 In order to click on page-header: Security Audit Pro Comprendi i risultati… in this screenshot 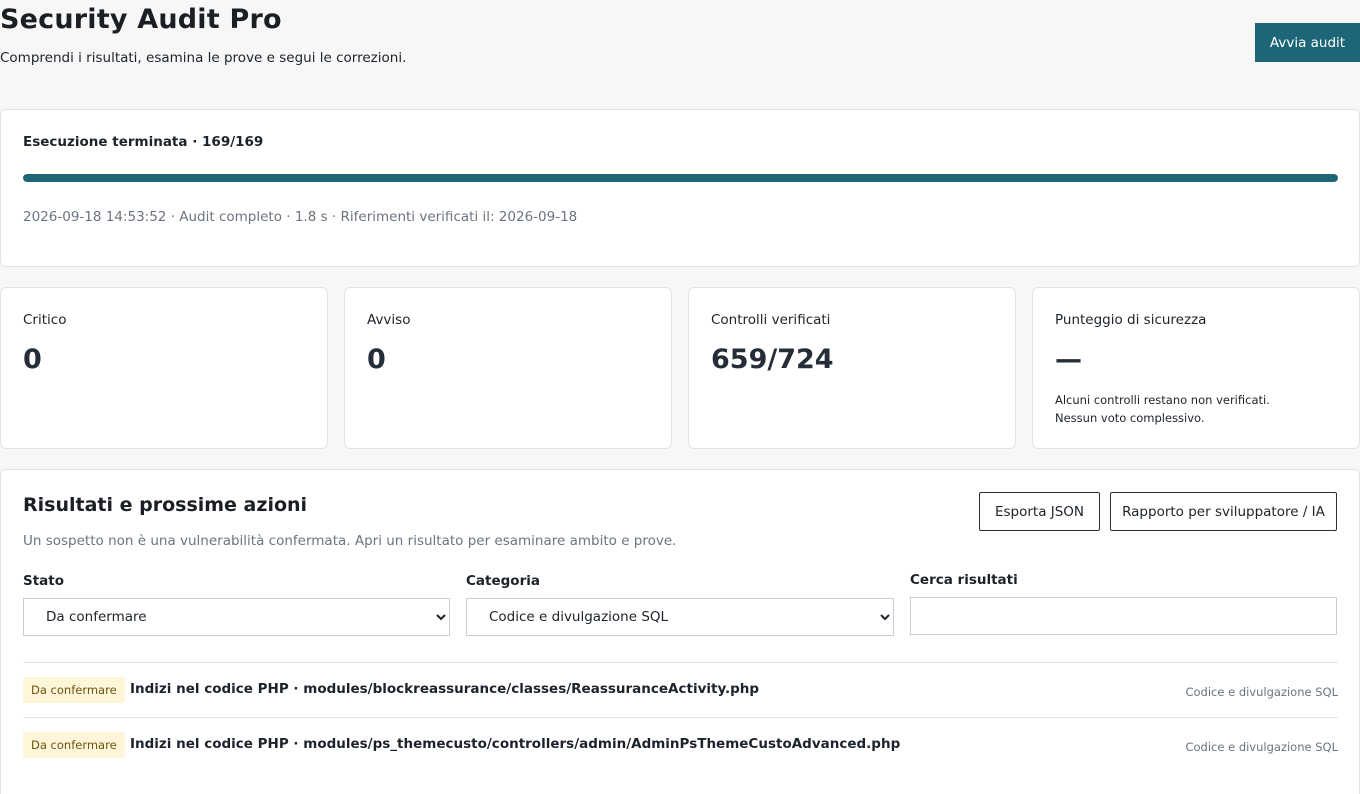, I will do `click(680, 45)`.